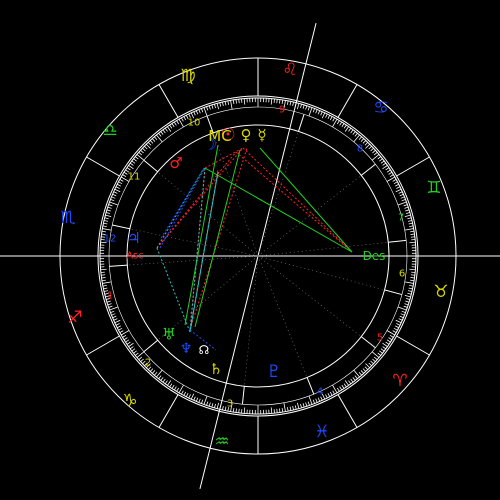 The width and height of the screenshot is (500, 500). What do you see at coordinates (204, 350) in the screenshot?
I see `north-node-icon: ☊` at bounding box center [204, 350].